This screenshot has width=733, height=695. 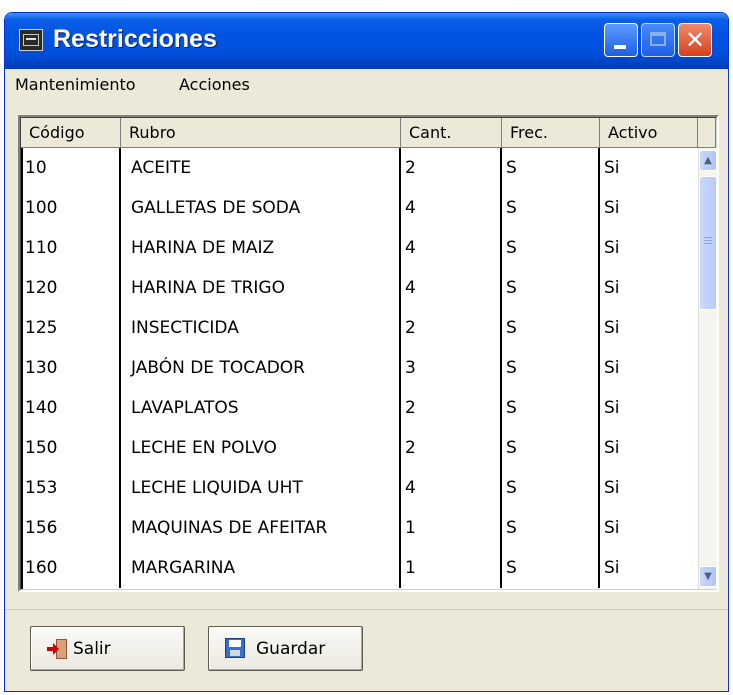 I want to click on cell-codigo: 160, so click(x=71, y=568).